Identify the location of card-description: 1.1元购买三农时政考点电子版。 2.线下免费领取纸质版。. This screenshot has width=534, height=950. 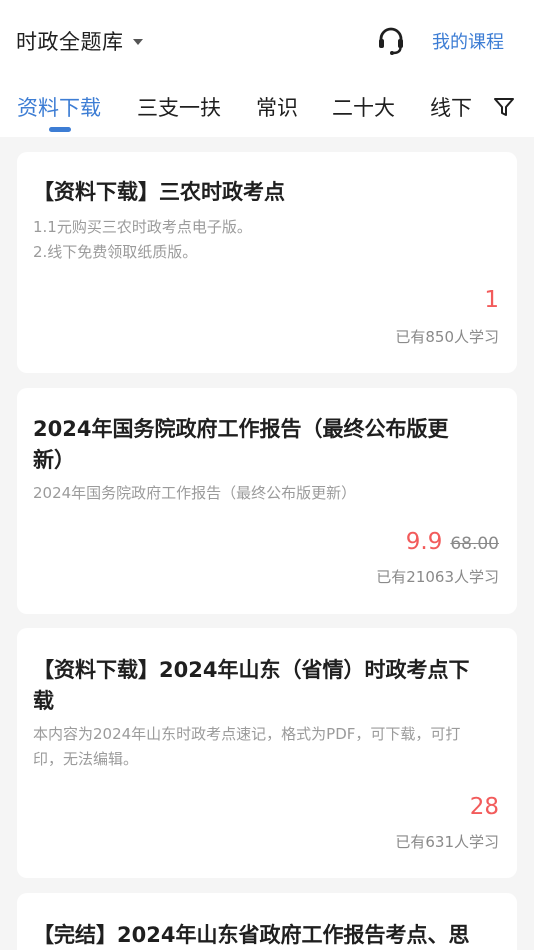
(263, 240).